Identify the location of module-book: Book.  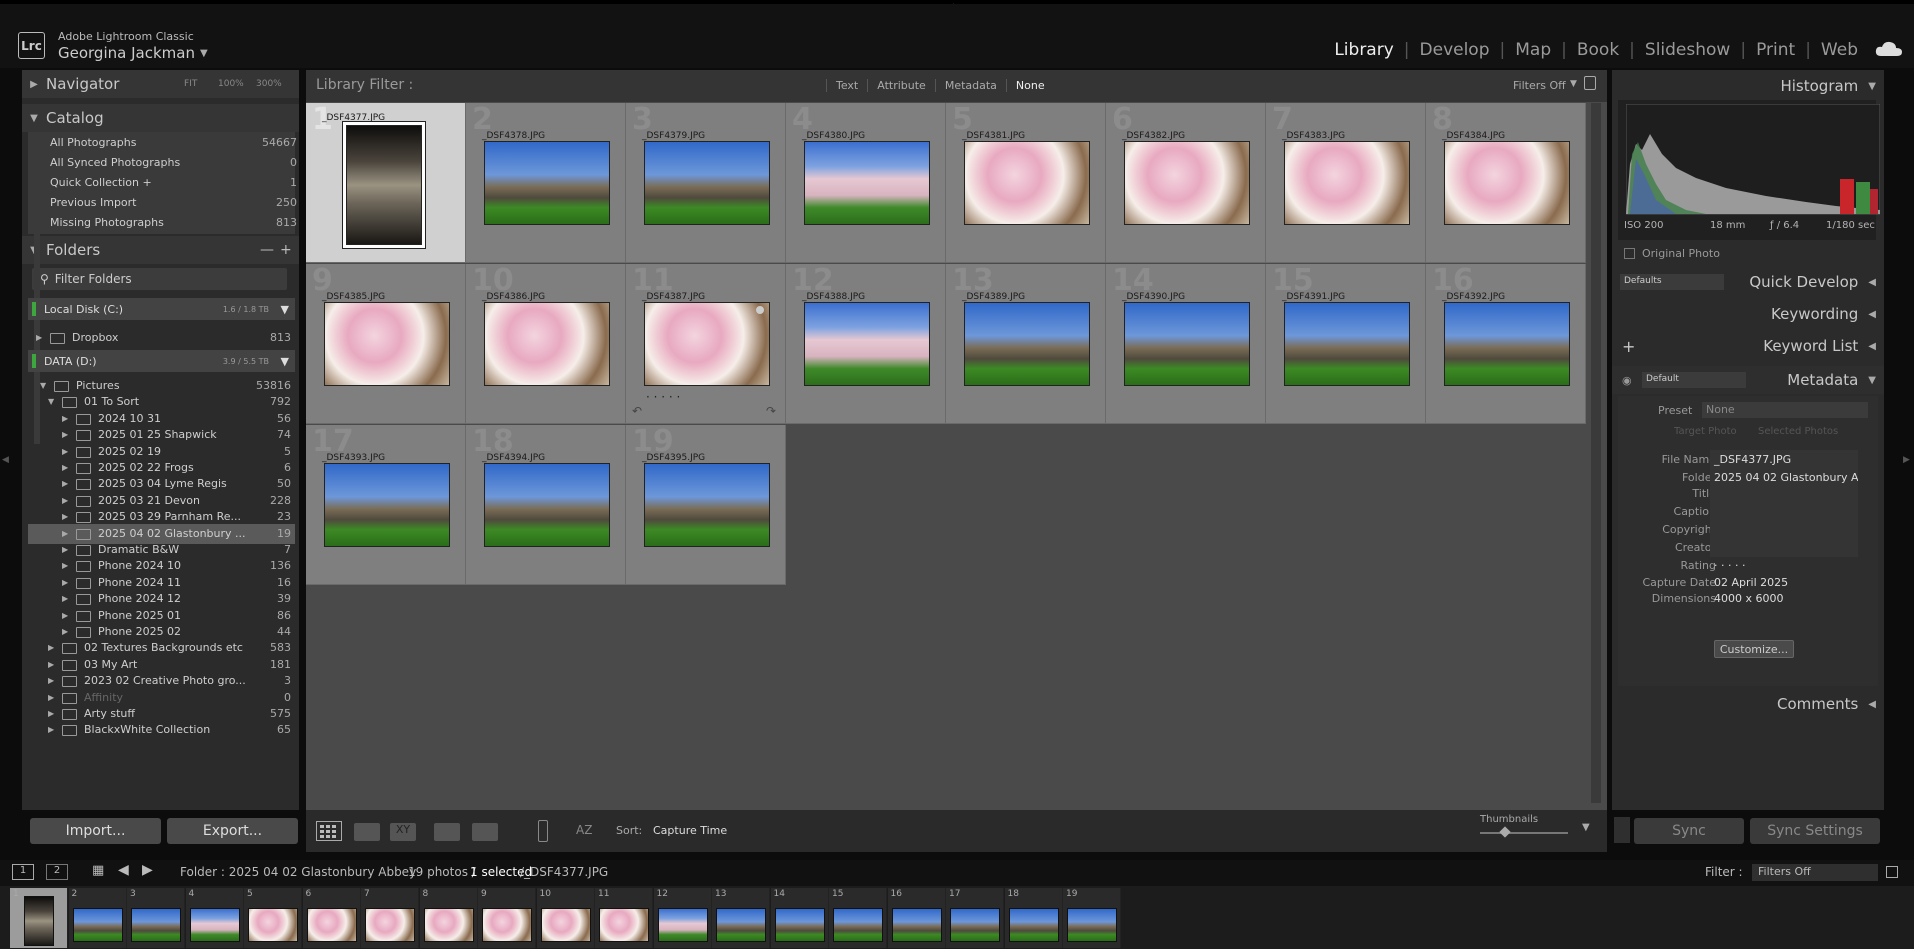
(1598, 50).